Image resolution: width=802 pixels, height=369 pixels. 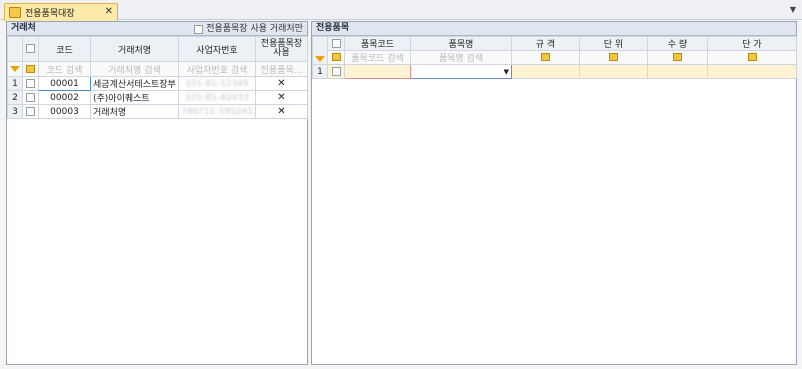 What do you see at coordinates (134, 49) in the screenshot?
I see `col-header-name: 거래처명` at bounding box center [134, 49].